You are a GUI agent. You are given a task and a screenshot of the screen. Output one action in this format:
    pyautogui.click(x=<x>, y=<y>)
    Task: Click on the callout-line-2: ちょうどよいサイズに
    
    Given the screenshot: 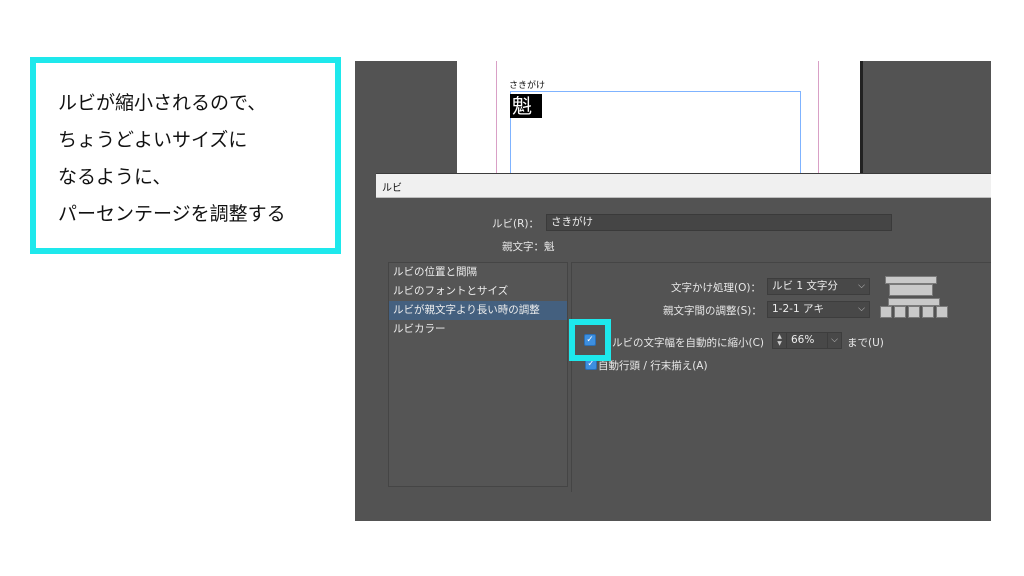 What is the action you would take?
    pyautogui.click(x=153, y=140)
    